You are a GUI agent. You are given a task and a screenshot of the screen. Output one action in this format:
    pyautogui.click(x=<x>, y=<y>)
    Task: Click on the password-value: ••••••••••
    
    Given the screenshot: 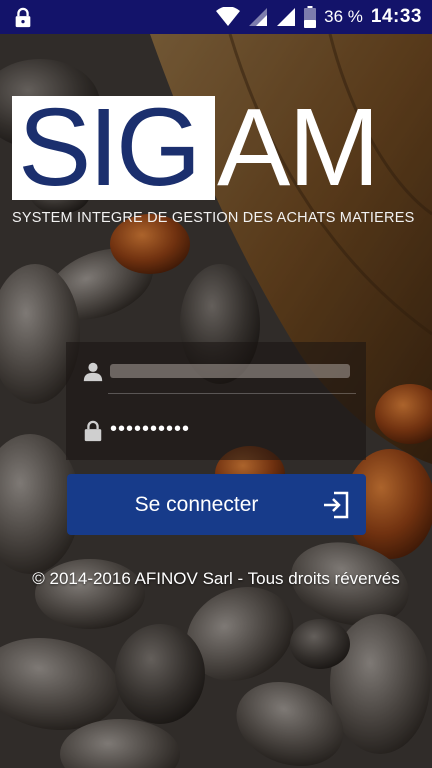 What is the action you would take?
    pyautogui.click(x=150, y=429)
    